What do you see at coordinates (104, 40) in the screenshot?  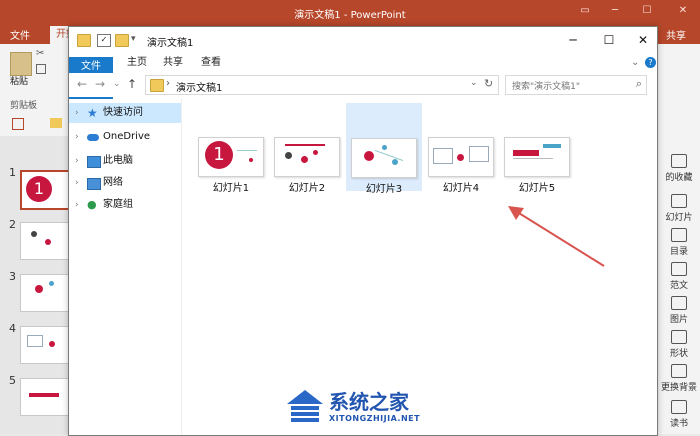 I see `properties-icon: ✓` at bounding box center [104, 40].